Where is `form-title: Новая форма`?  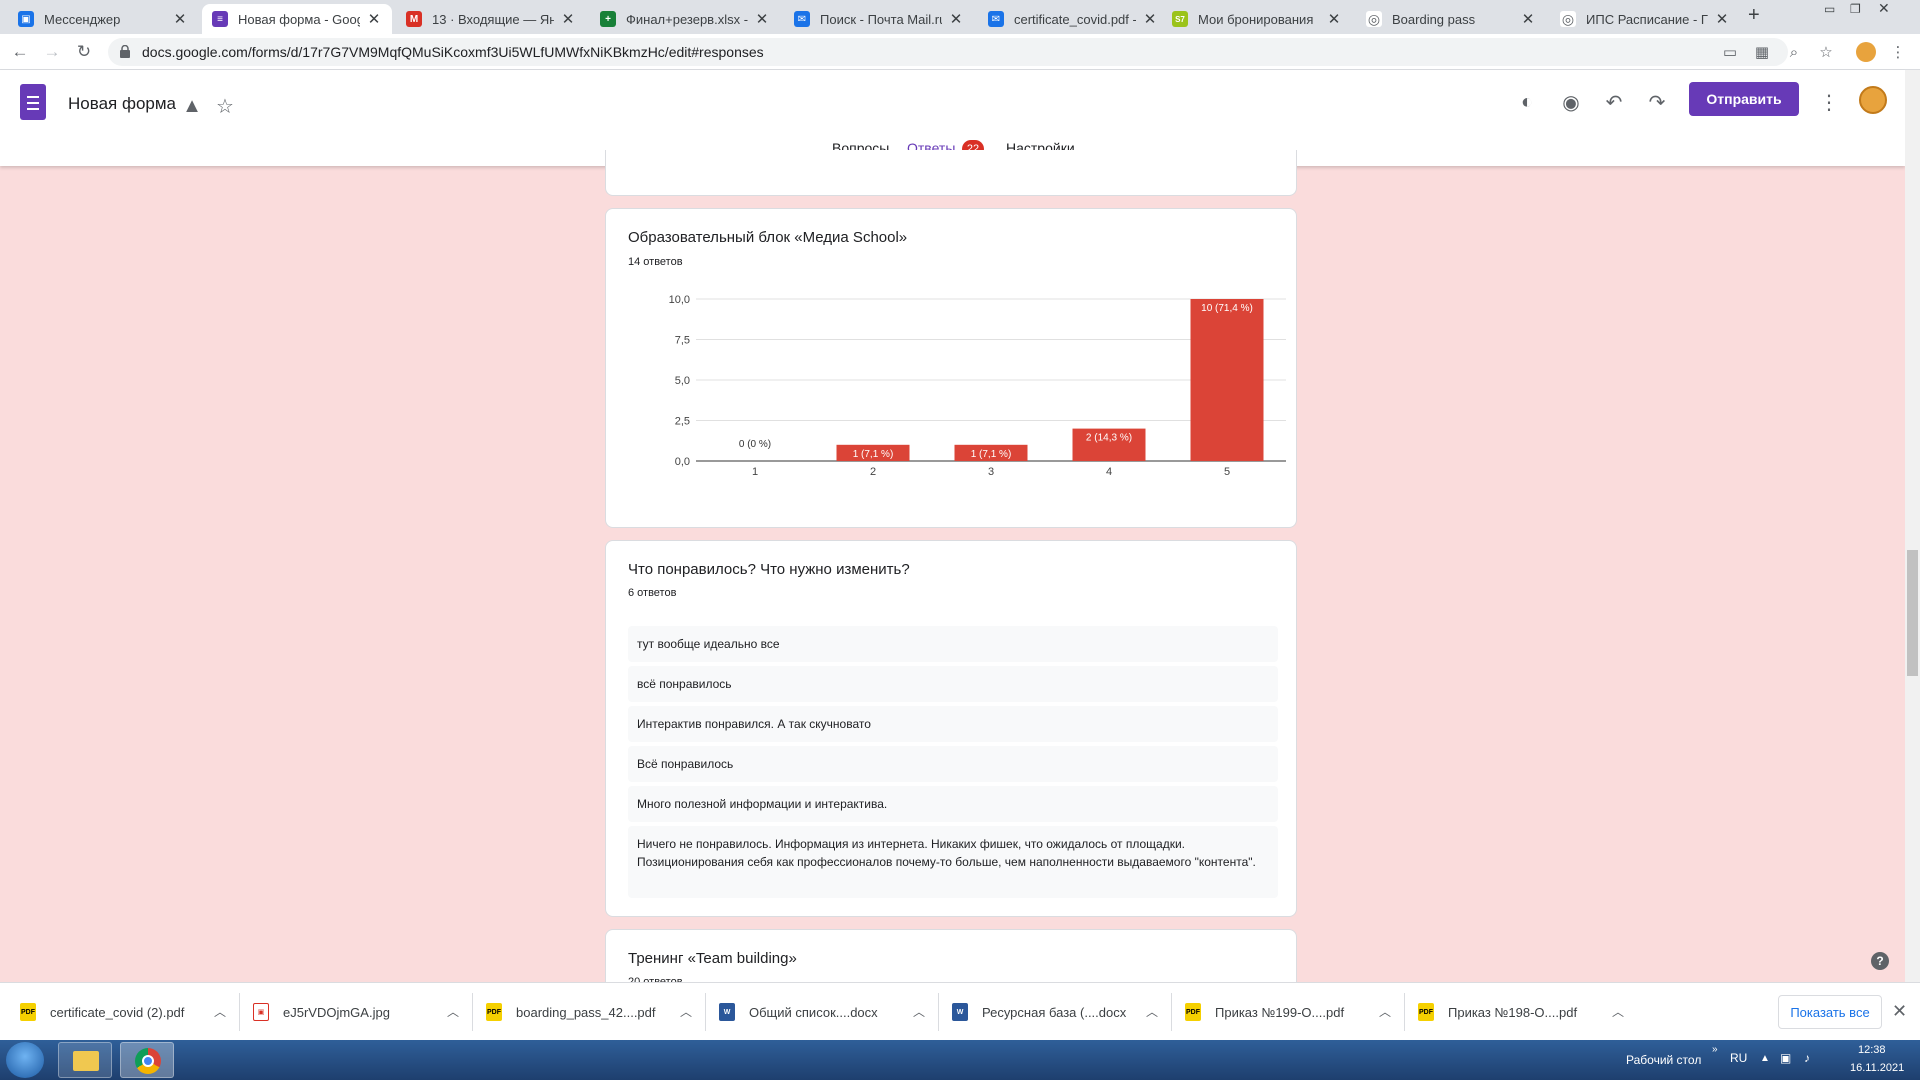 form-title: Новая форма is located at coordinates (122, 104).